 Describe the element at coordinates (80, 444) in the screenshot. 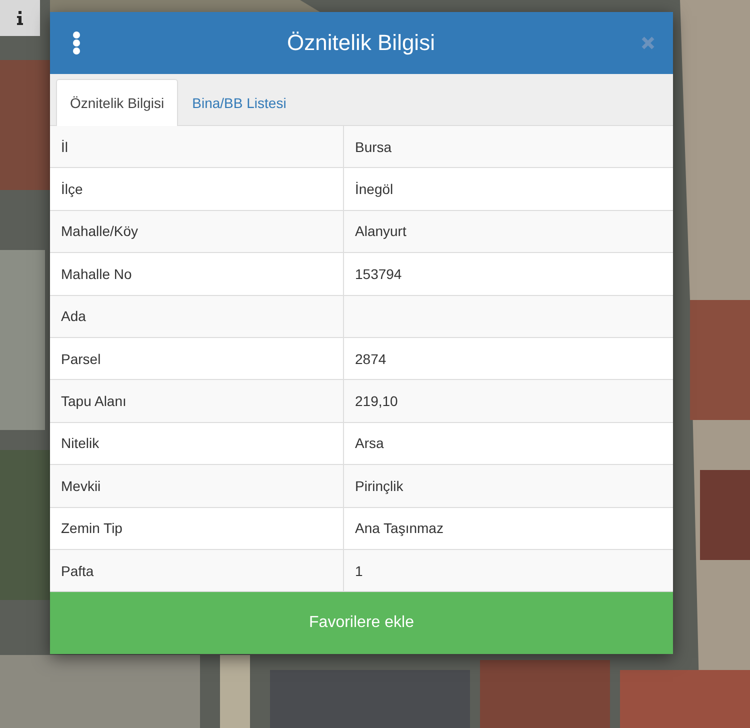

I see `attribute-label: Nitelik` at that location.